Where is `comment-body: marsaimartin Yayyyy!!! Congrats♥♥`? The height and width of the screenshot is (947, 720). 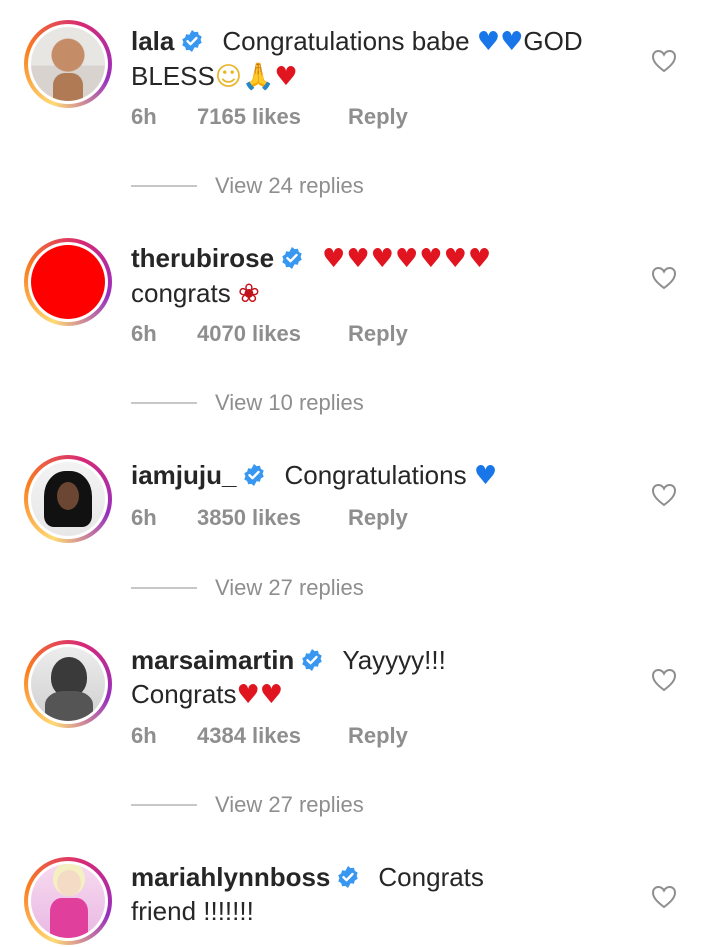
comment-body: marsaimartin Yayyyy!!! Congrats♥♥ is located at coordinates (386, 677).